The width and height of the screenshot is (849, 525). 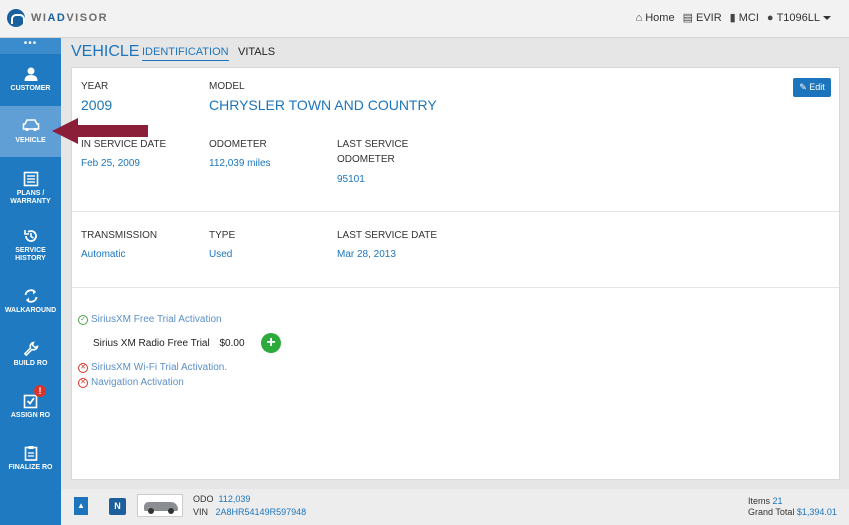 What do you see at coordinates (639, 17) in the screenshot?
I see `home-icon: ⌂` at bounding box center [639, 17].